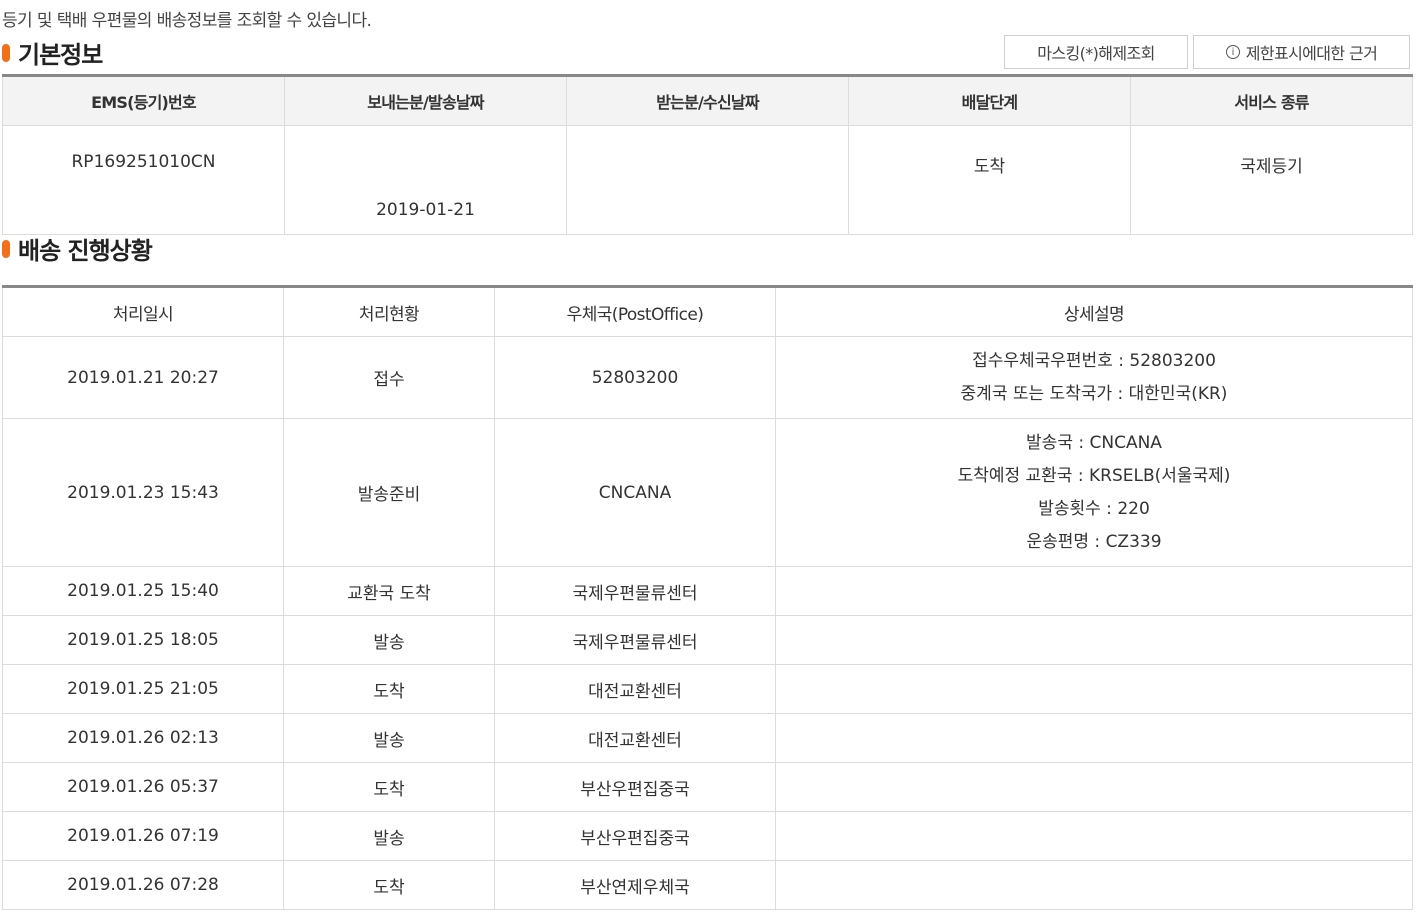  What do you see at coordinates (1311, 53) in the screenshot?
I see `restriction-reason-label: 제한표시에대한 근거` at bounding box center [1311, 53].